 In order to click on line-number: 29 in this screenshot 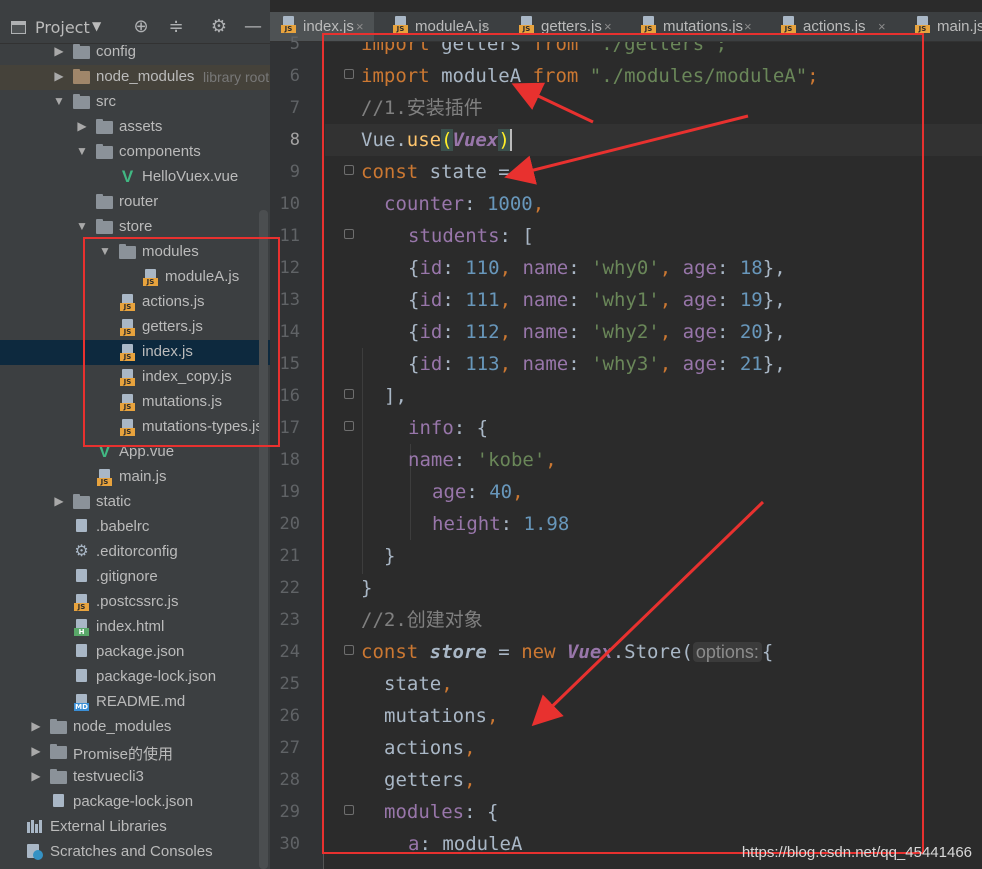, I will do `click(289, 812)`.